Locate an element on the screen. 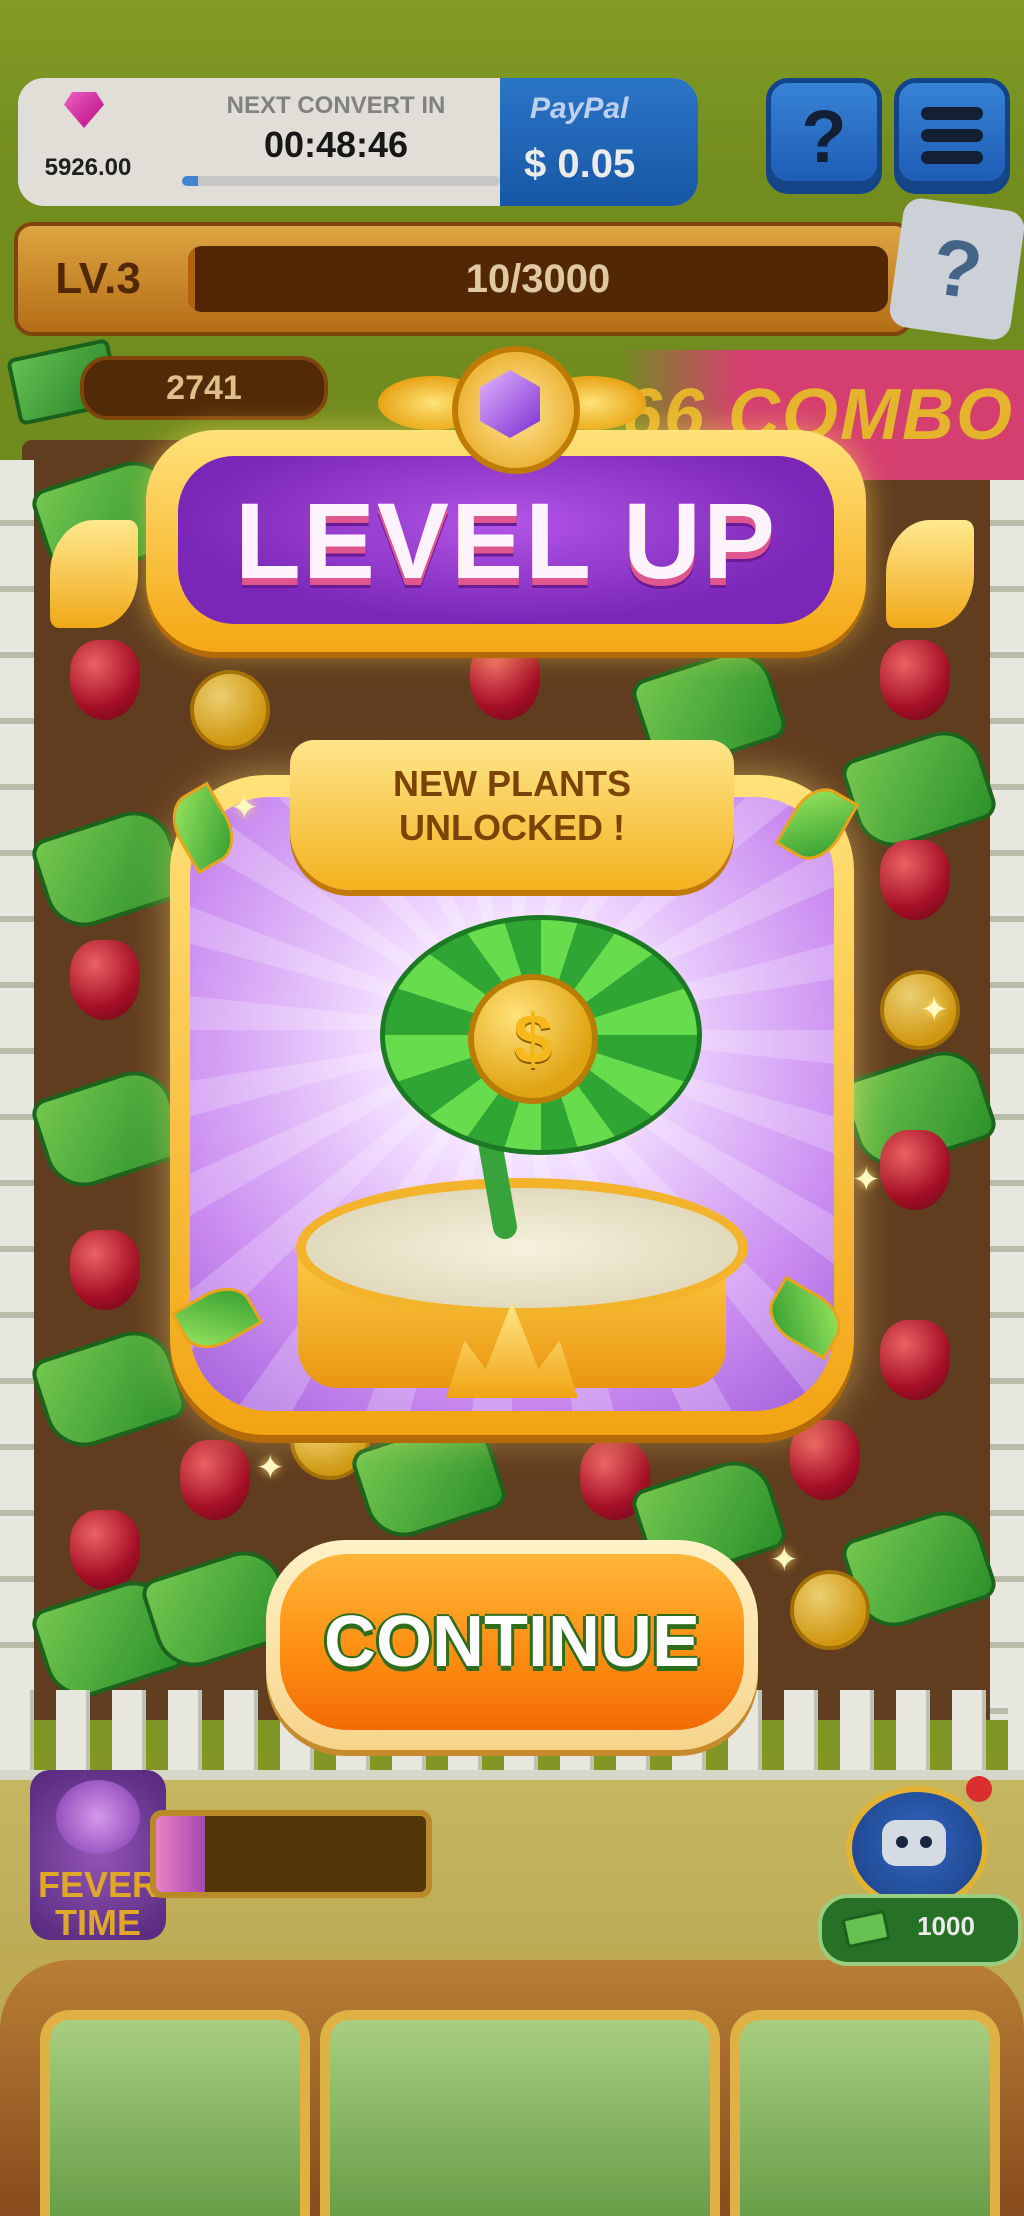 The width and height of the screenshot is (1024, 2216). gem-balance: 5926.00 is located at coordinates (82, 142).